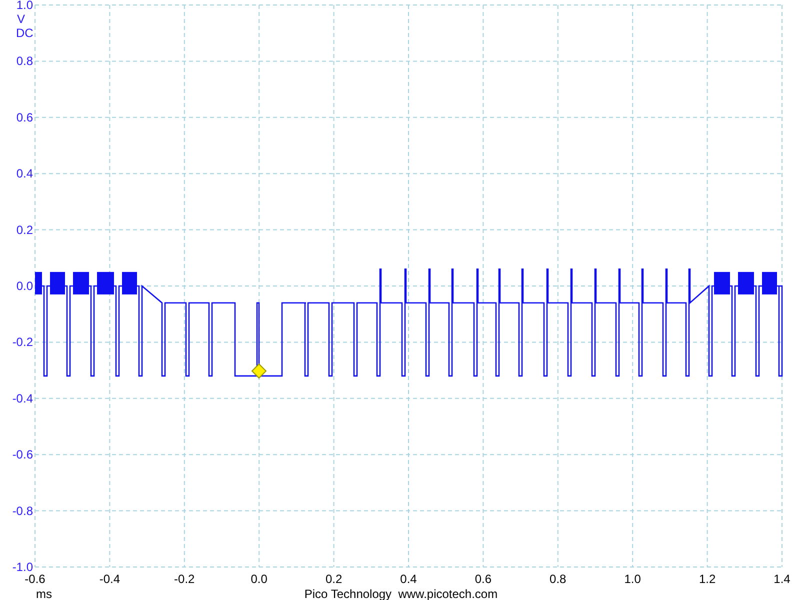  What do you see at coordinates (22, 567) in the screenshot?
I see `y-tick-label: -1.0` at bounding box center [22, 567].